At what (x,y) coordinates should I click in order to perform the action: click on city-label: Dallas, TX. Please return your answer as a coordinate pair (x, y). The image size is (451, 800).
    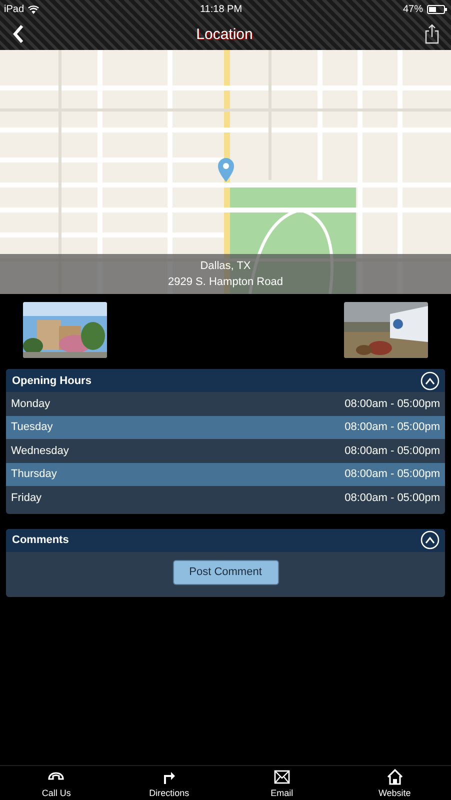
    Looking at the image, I should click on (225, 266).